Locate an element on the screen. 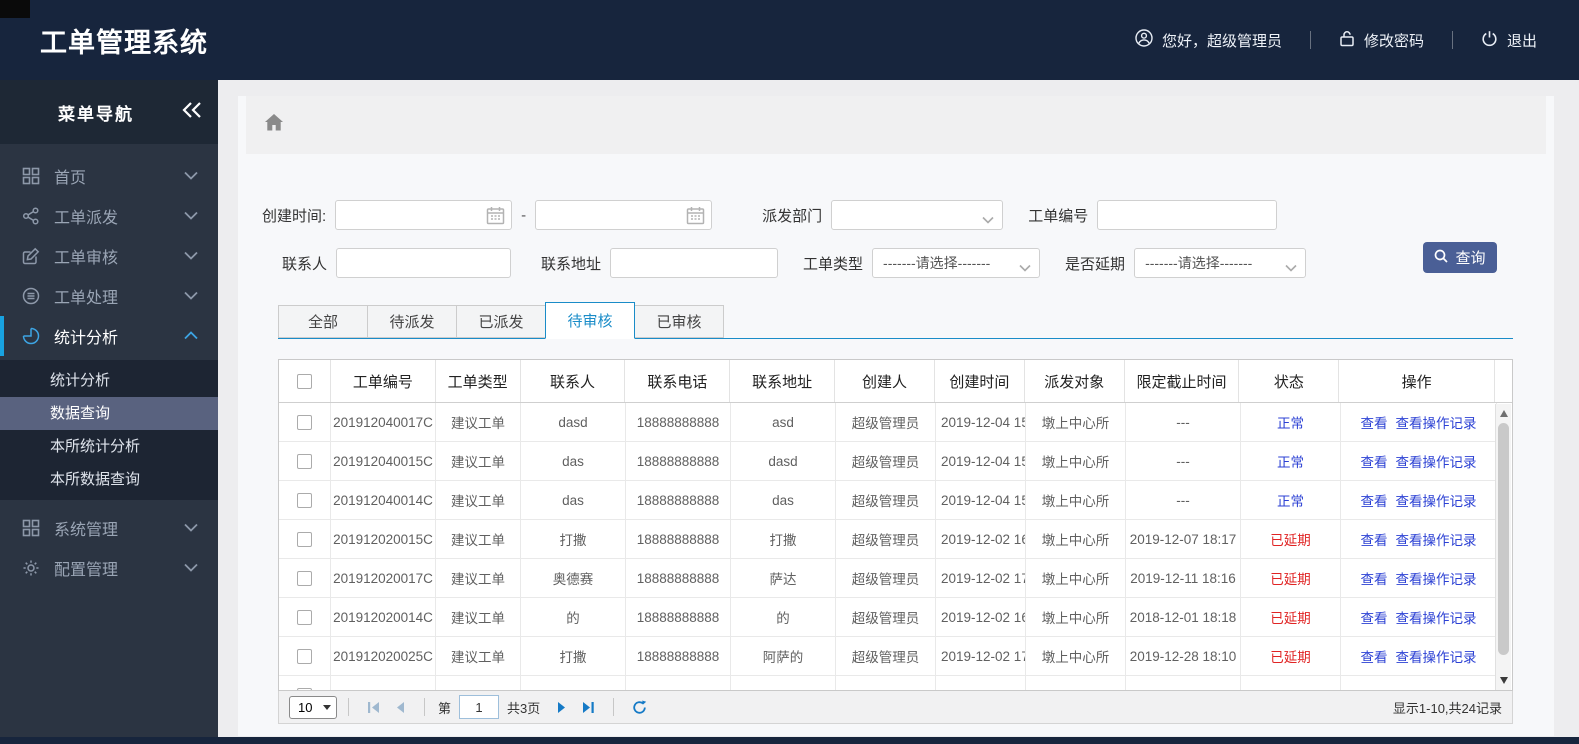 This screenshot has height=744, width=1579. order-type-select: -------请选择------- is located at coordinates (956, 263).